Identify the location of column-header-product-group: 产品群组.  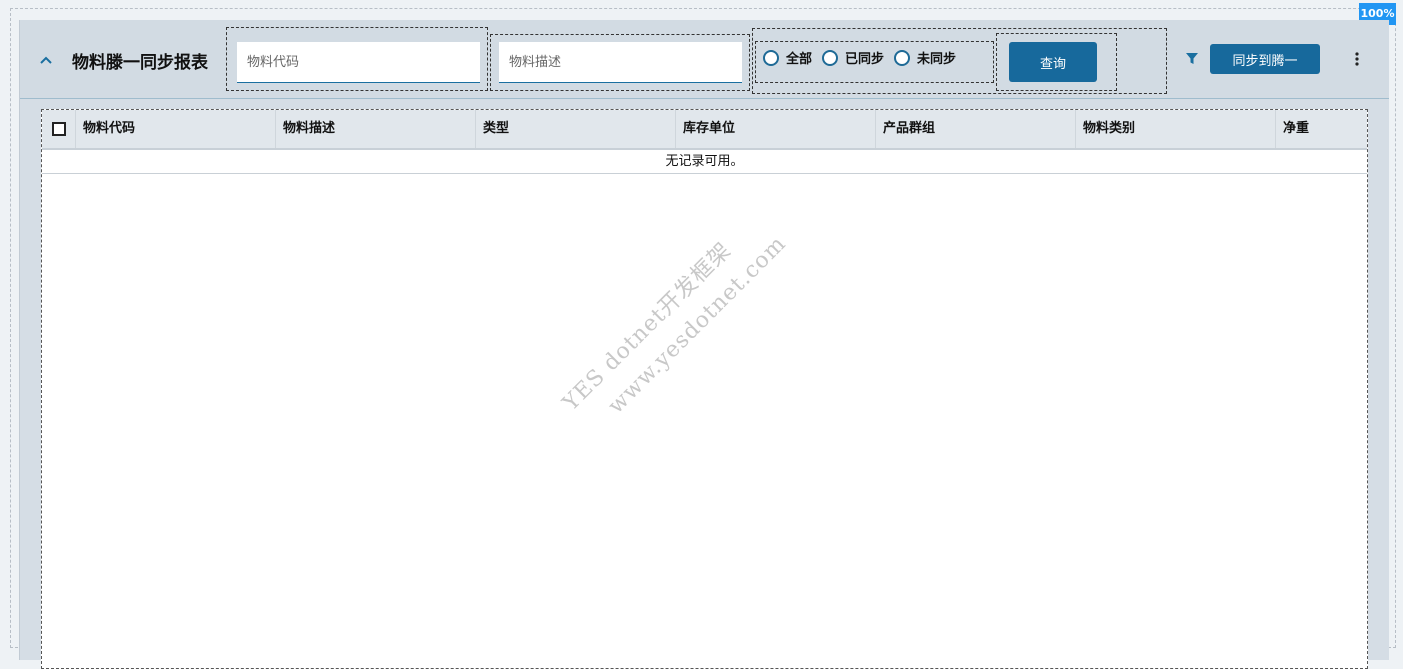
(976, 129).